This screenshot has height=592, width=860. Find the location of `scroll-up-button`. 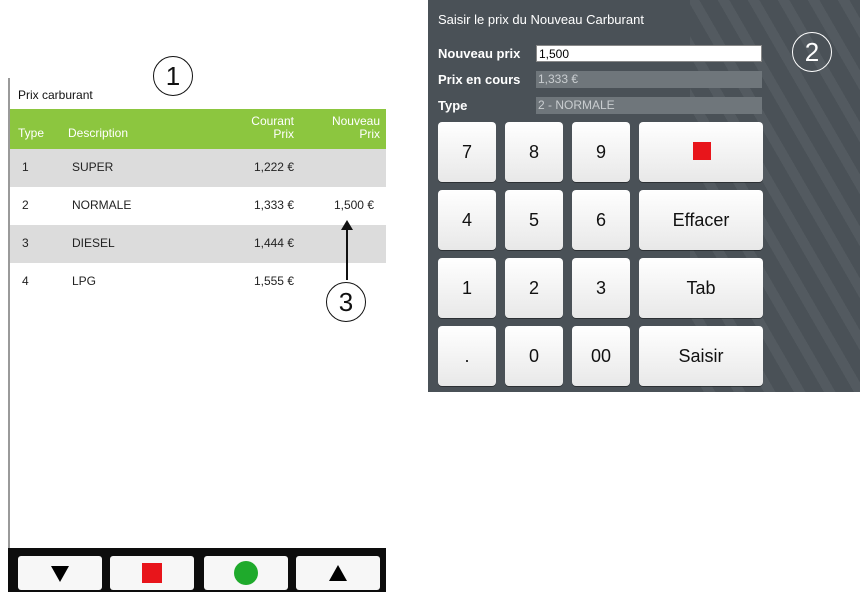

scroll-up-button is located at coordinates (338, 573).